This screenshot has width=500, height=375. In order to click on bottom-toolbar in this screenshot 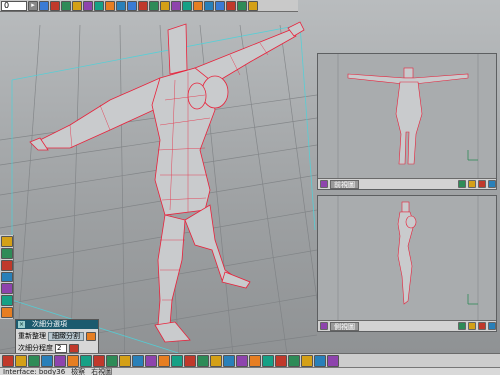, I will do `click(250, 360)`.